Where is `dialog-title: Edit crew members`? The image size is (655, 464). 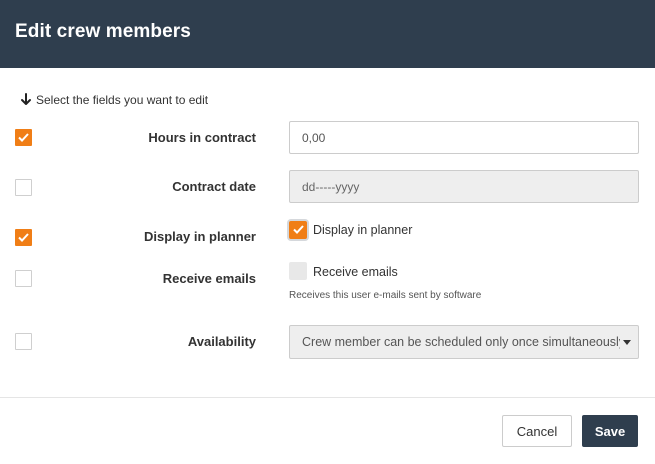 dialog-title: Edit crew members is located at coordinates (103, 31).